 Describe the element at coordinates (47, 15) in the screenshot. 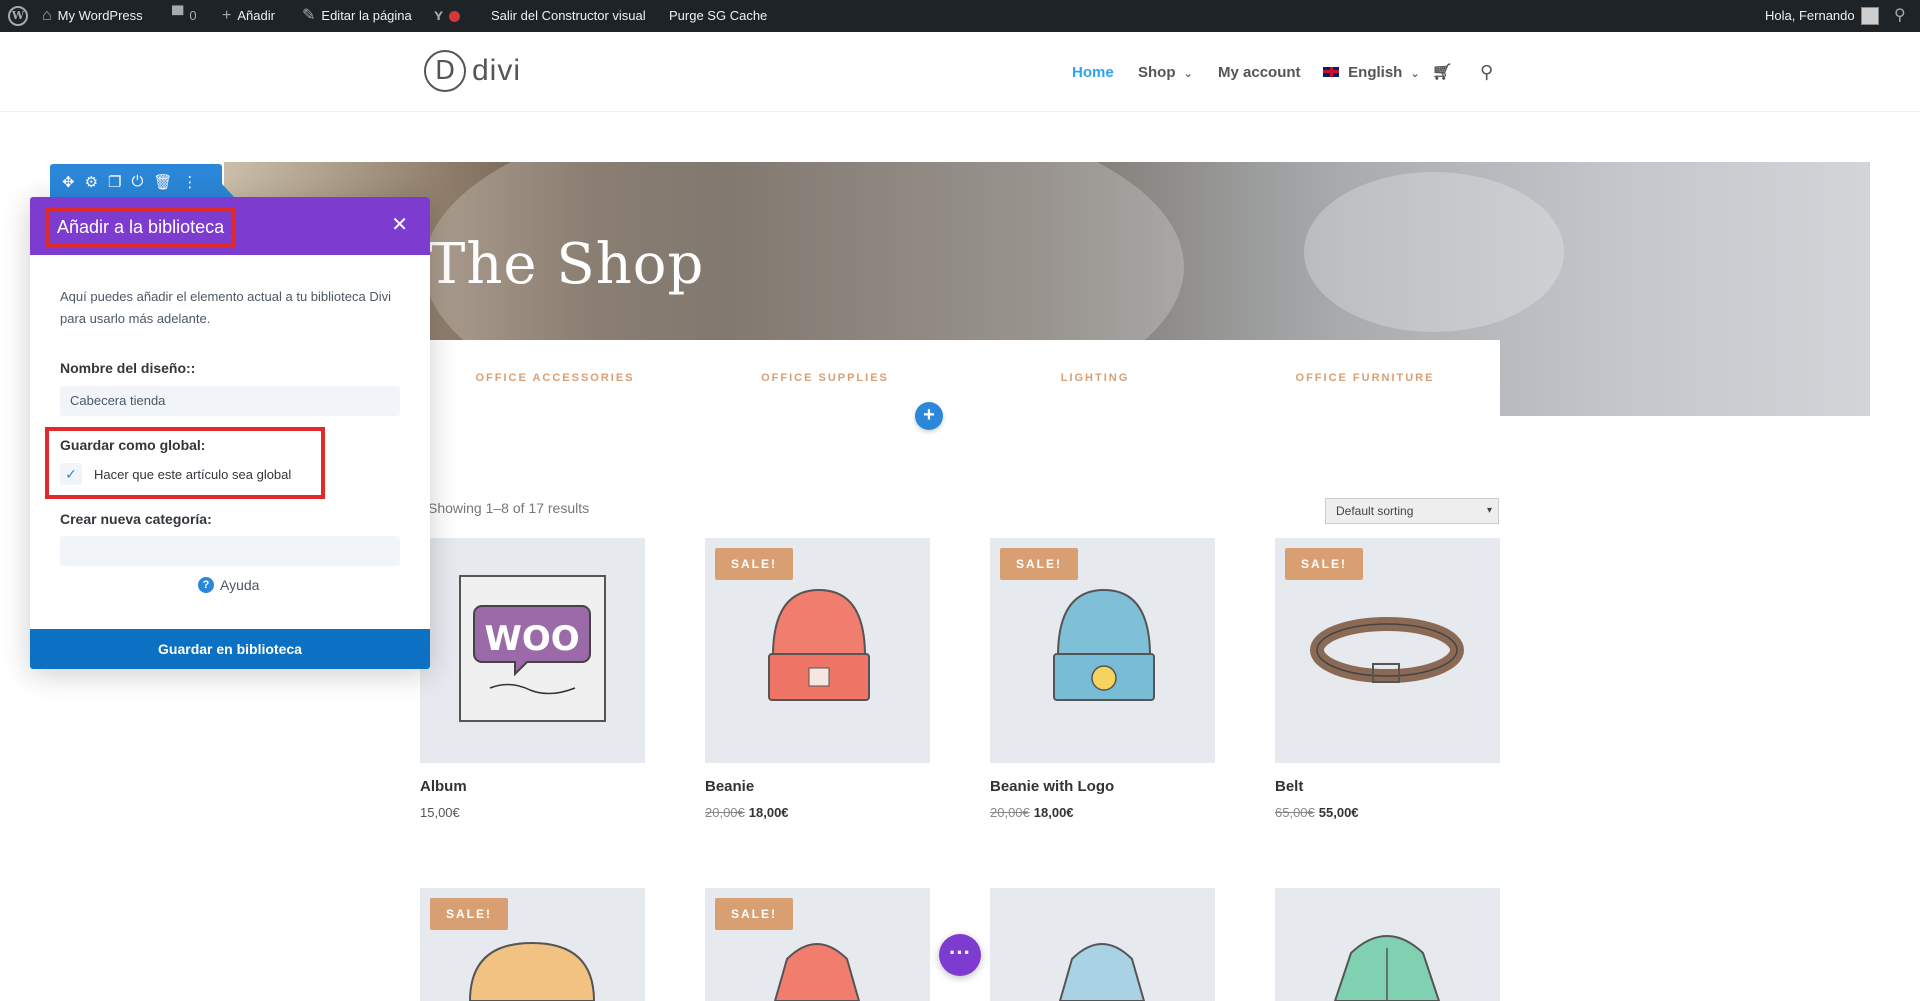

I see `dashboard-icon: ⌂` at that location.